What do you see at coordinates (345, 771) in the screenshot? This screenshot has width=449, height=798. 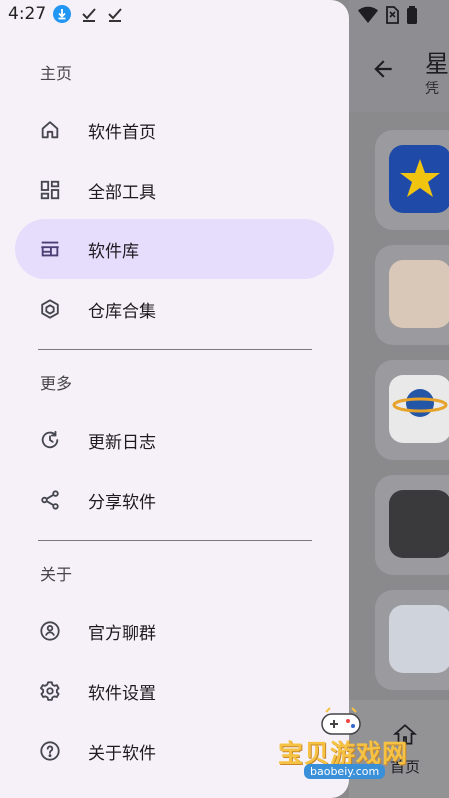 I see `watermark-url: baobeiy.com` at bounding box center [345, 771].